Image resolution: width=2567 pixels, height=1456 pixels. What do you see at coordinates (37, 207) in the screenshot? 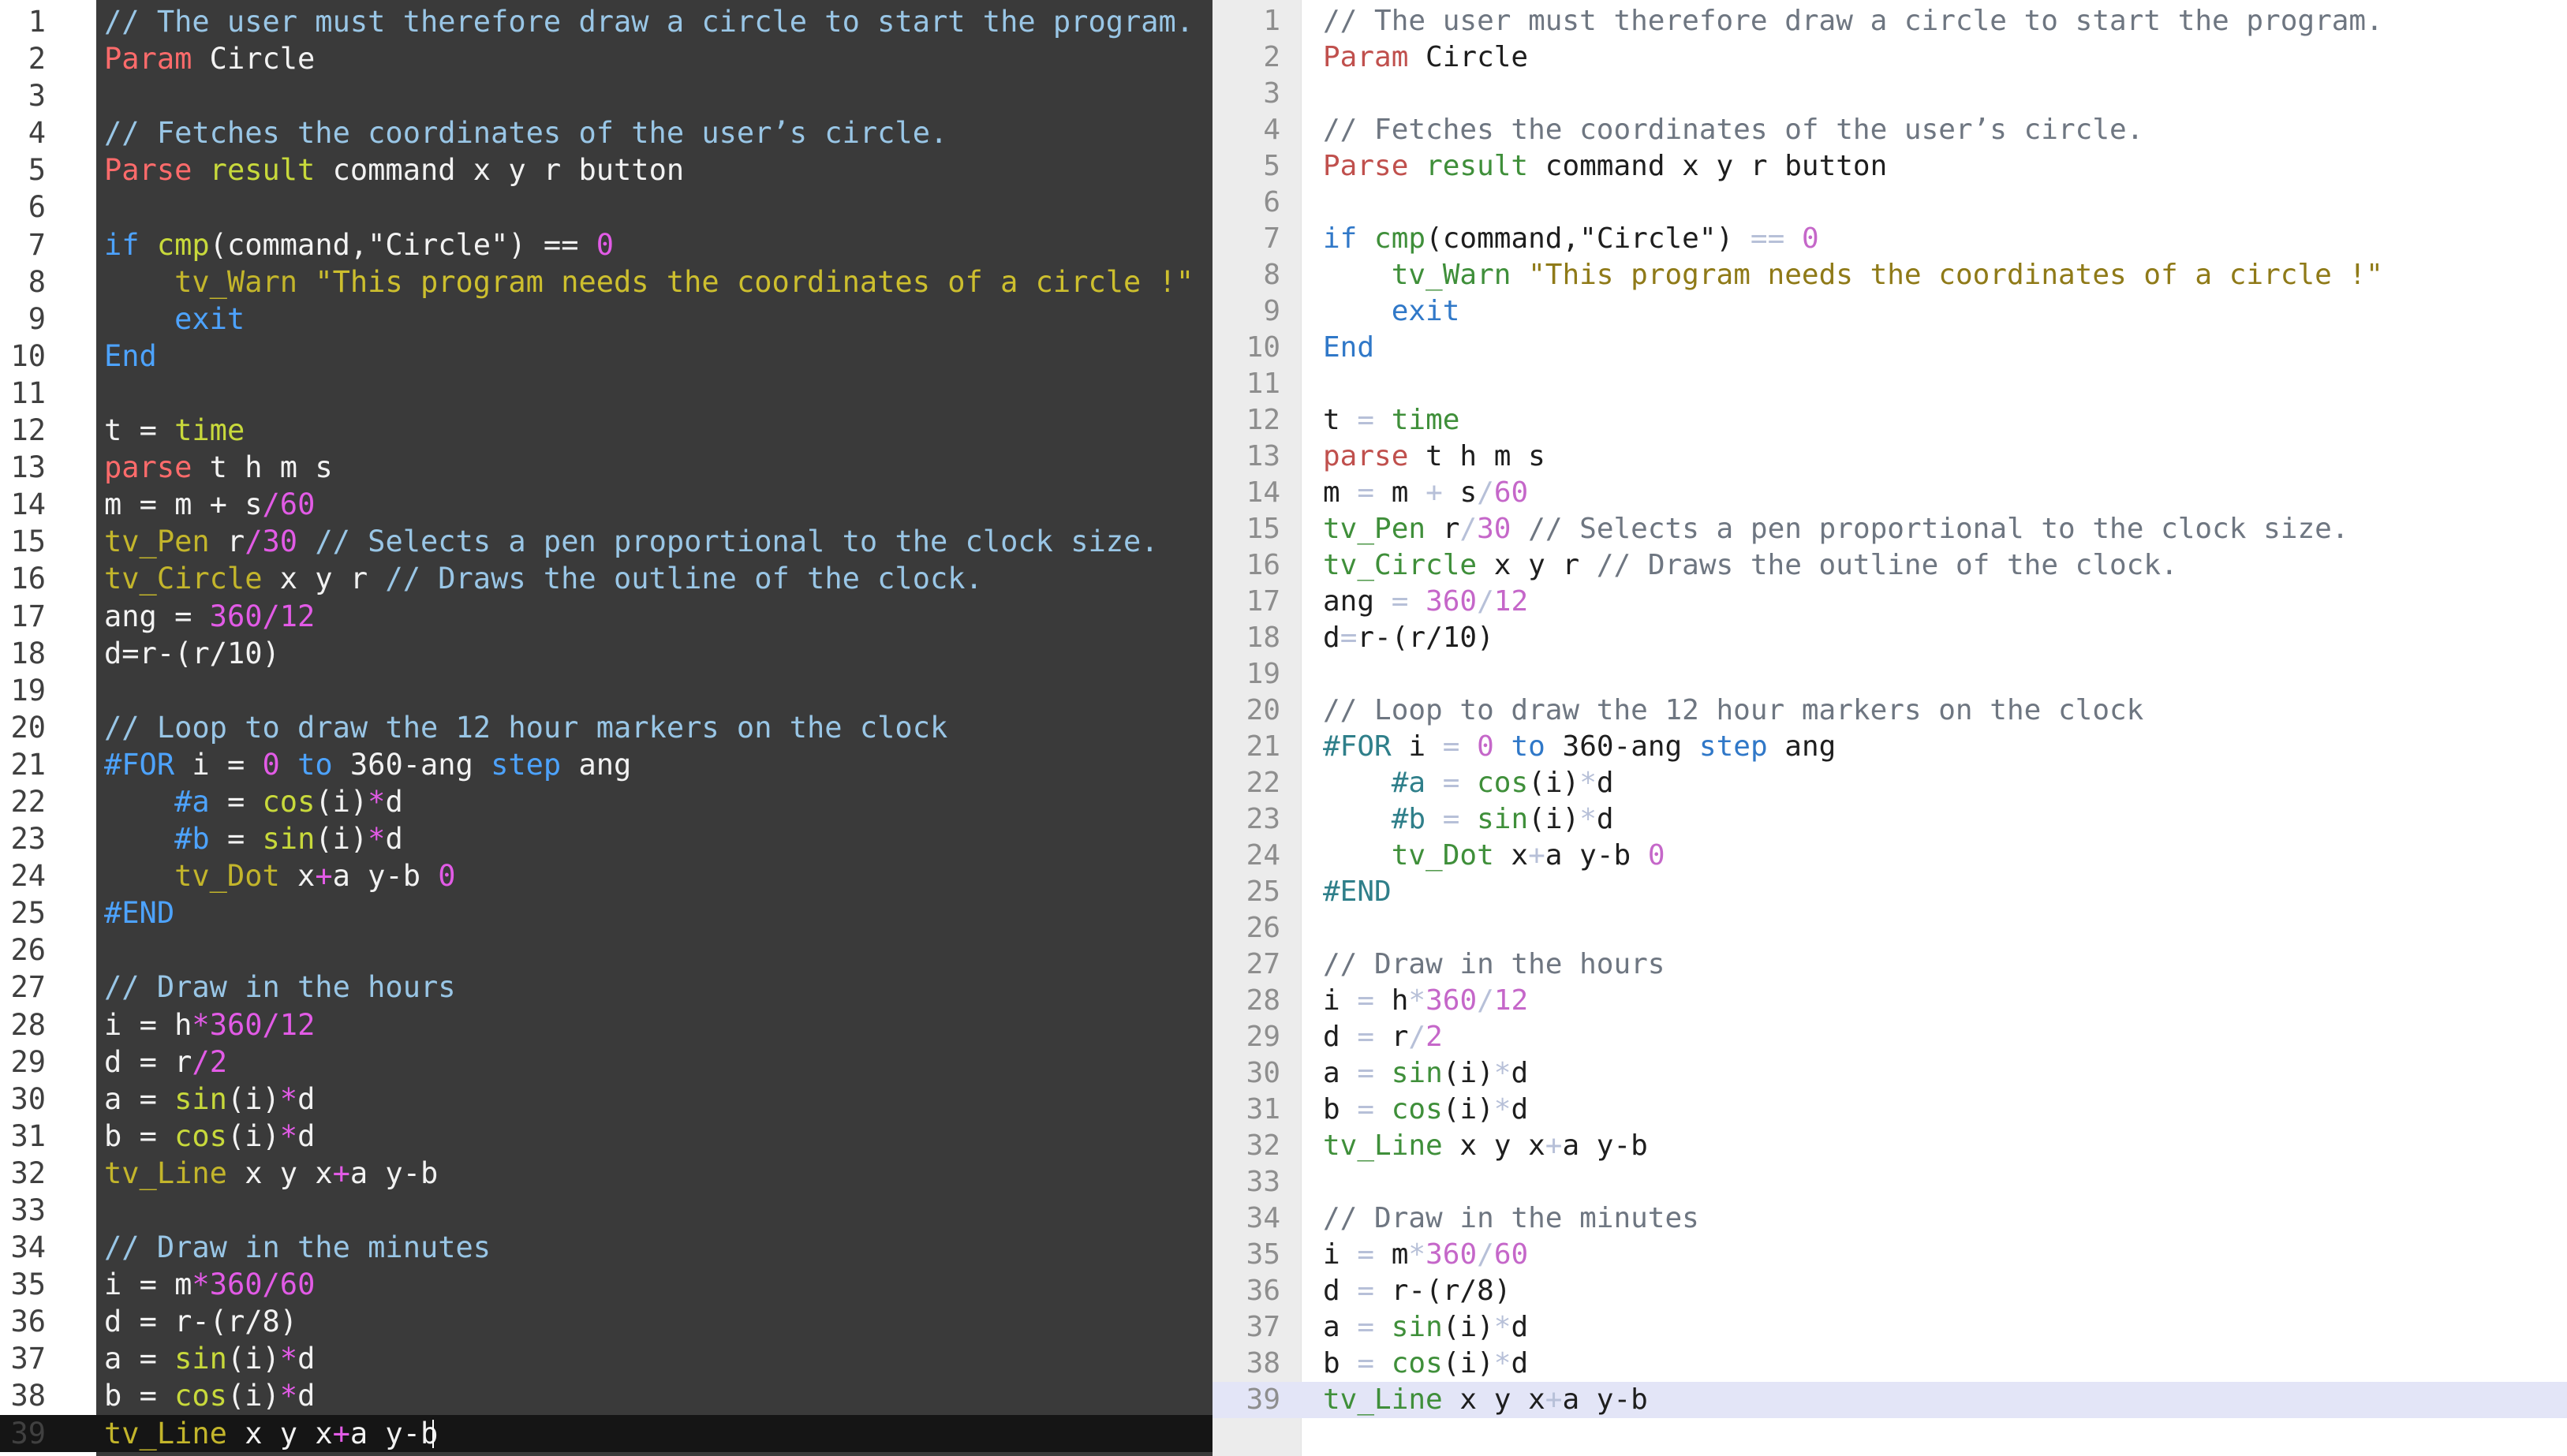
I see `line-number: 6` at bounding box center [37, 207].